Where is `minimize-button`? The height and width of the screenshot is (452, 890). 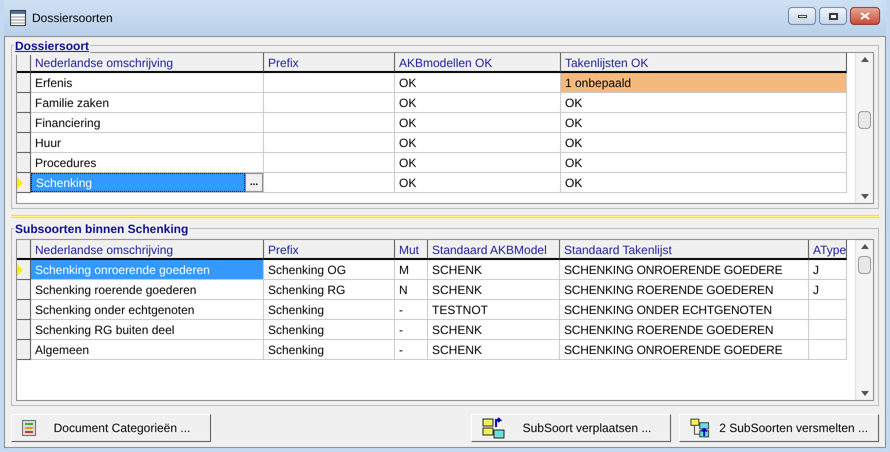
minimize-button is located at coordinates (802, 16).